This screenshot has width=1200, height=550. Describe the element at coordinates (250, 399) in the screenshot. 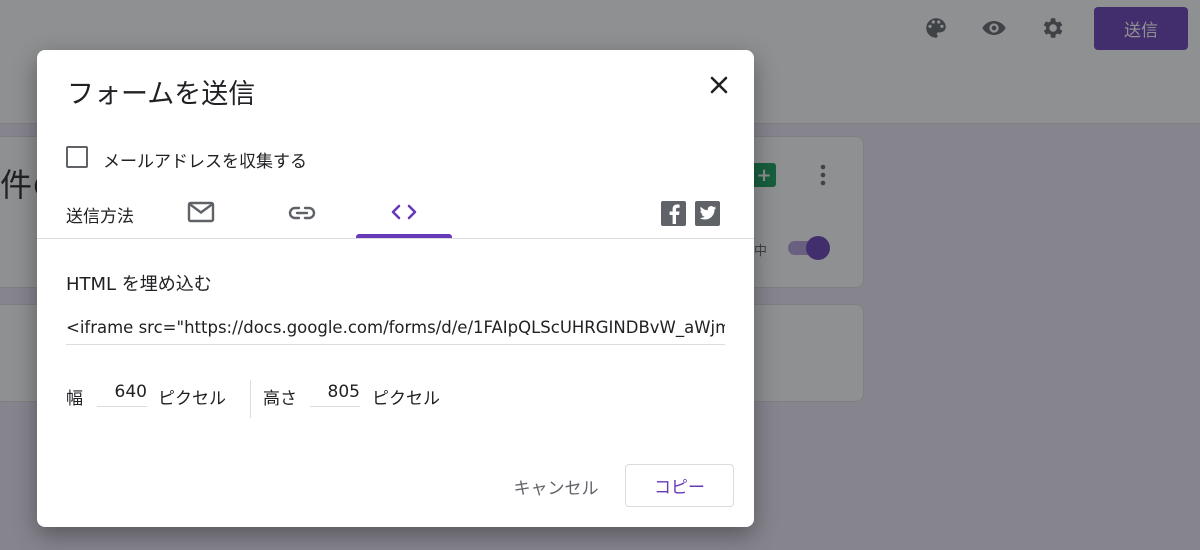

I see `dimension-divider` at that location.